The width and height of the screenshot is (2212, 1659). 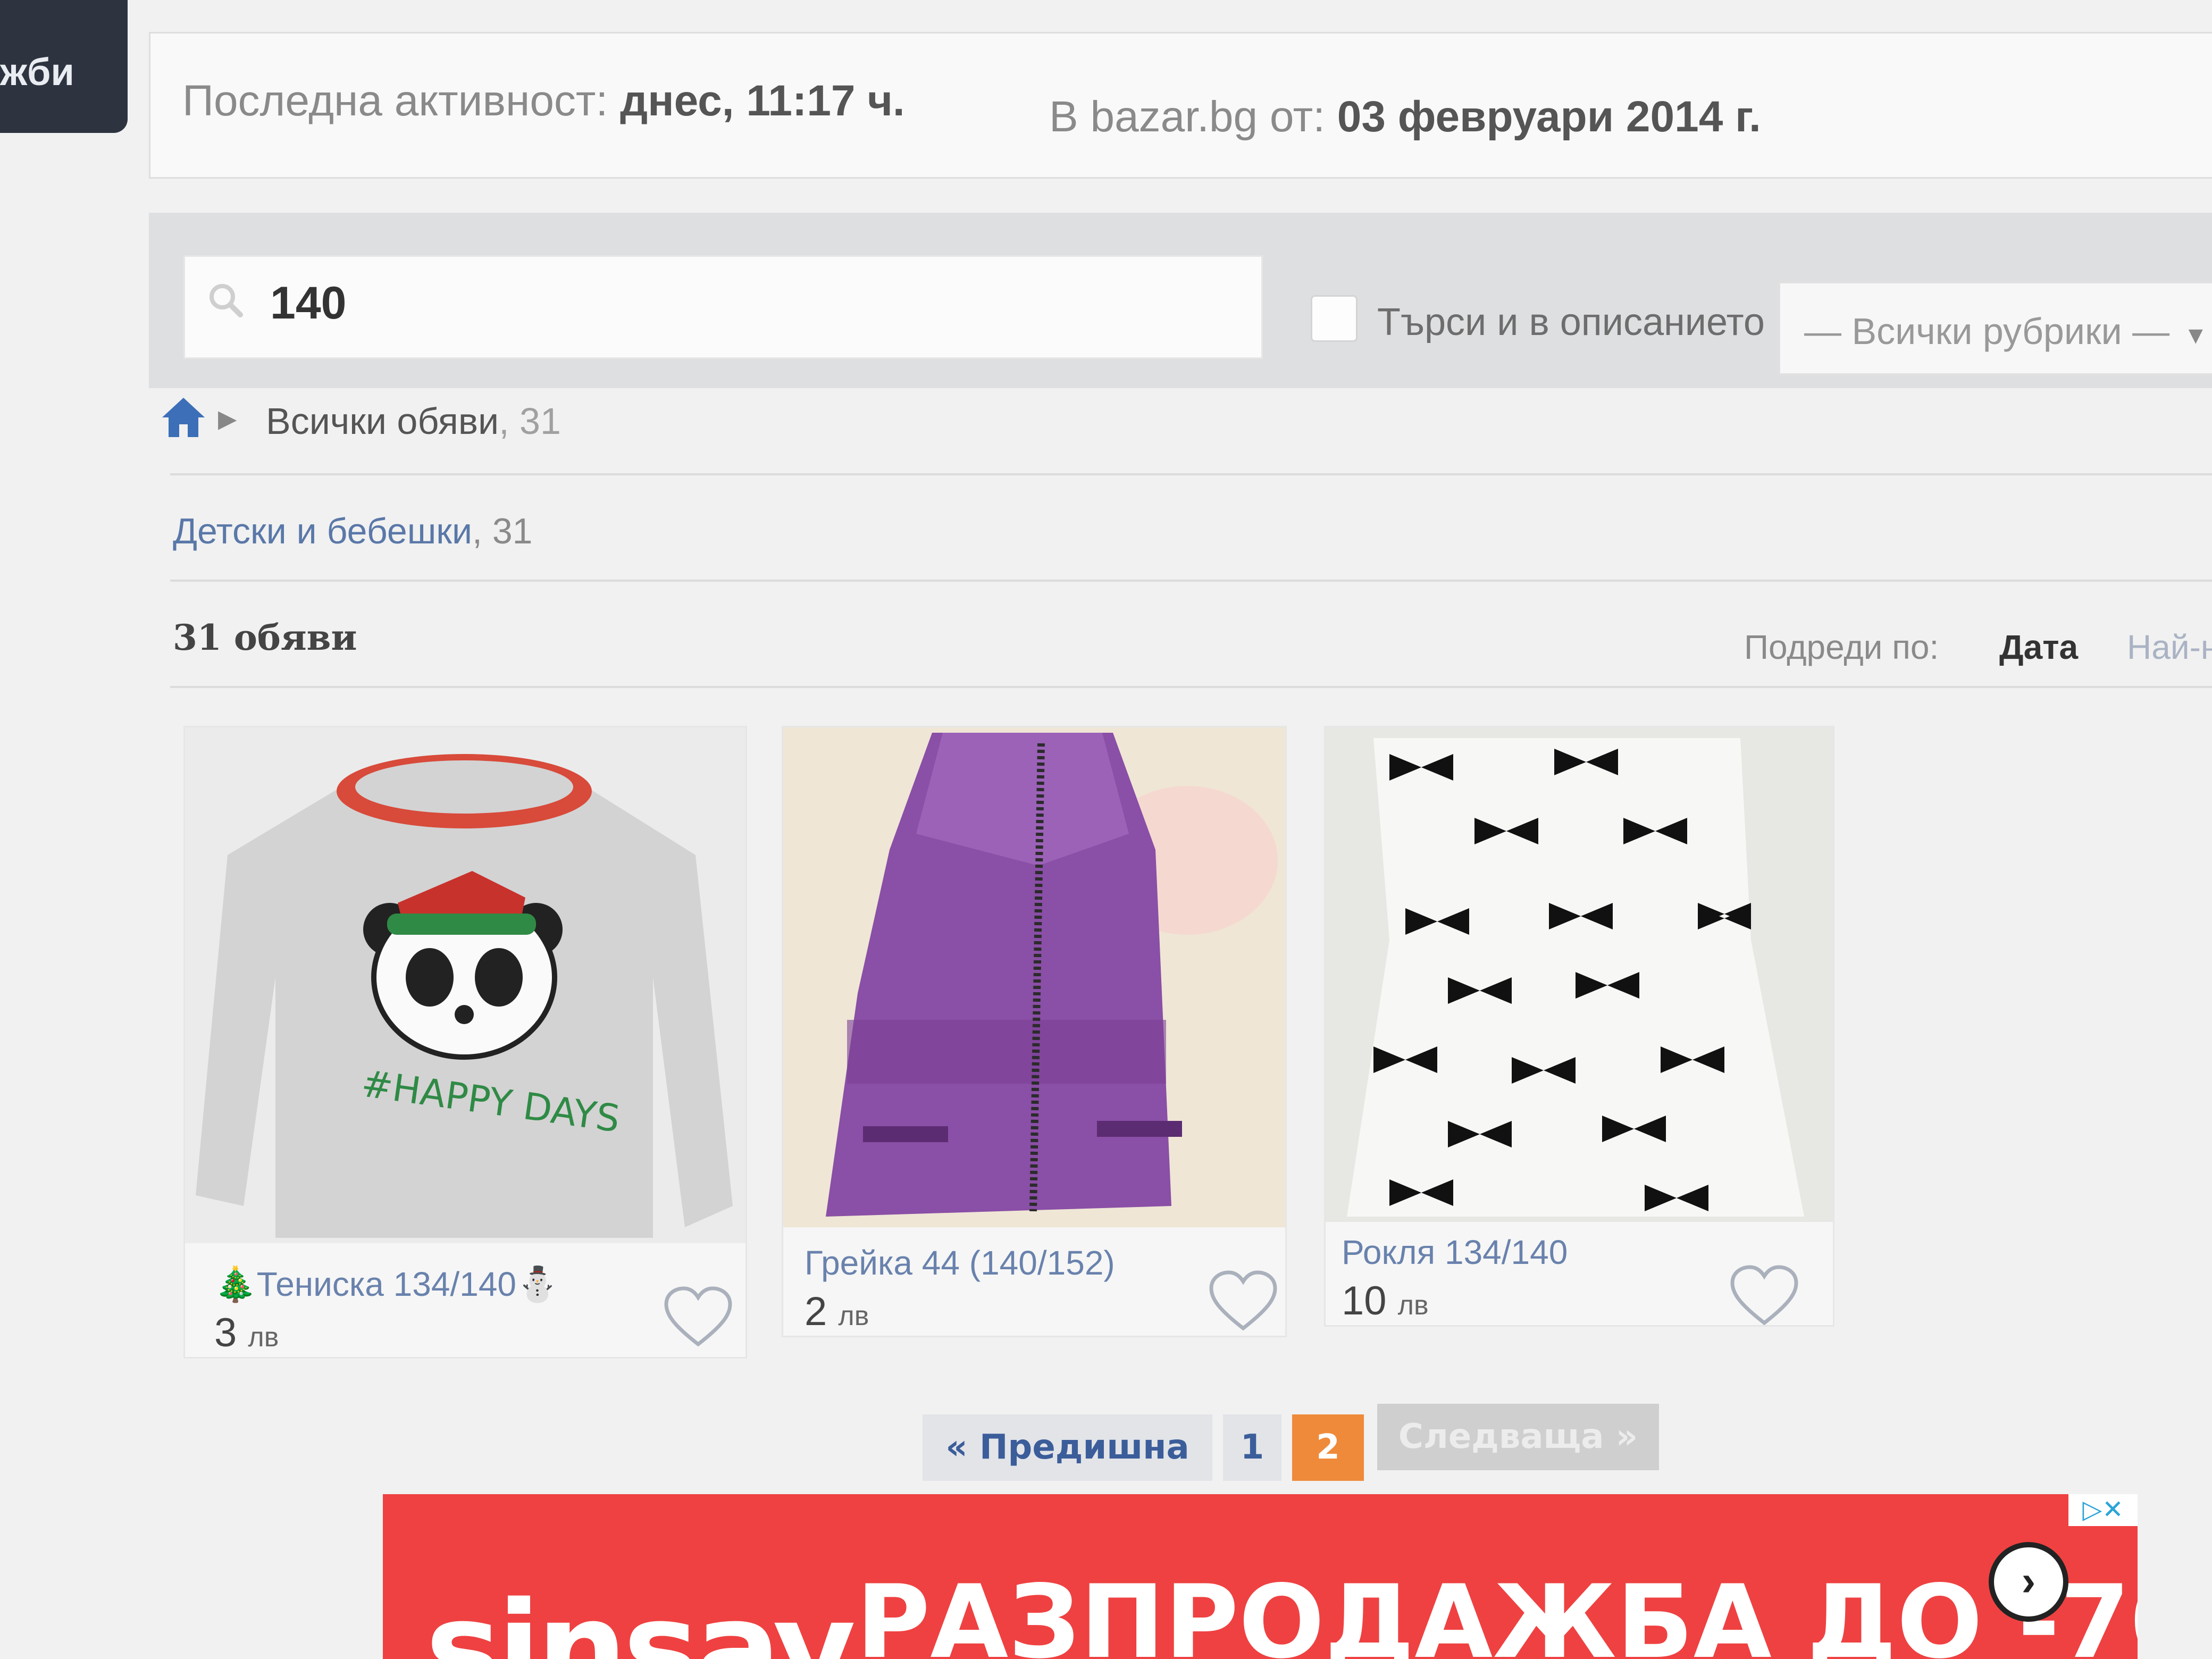 What do you see at coordinates (1067, 1447) in the screenshot?
I see `pagination-prev: « Предишна` at bounding box center [1067, 1447].